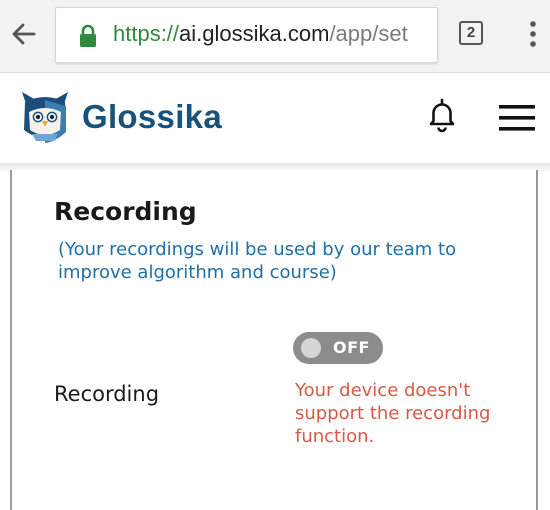 The image size is (550, 510). What do you see at coordinates (88, 35) in the screenshot?
I see `lock-icon` at bounding box center [88, 35].